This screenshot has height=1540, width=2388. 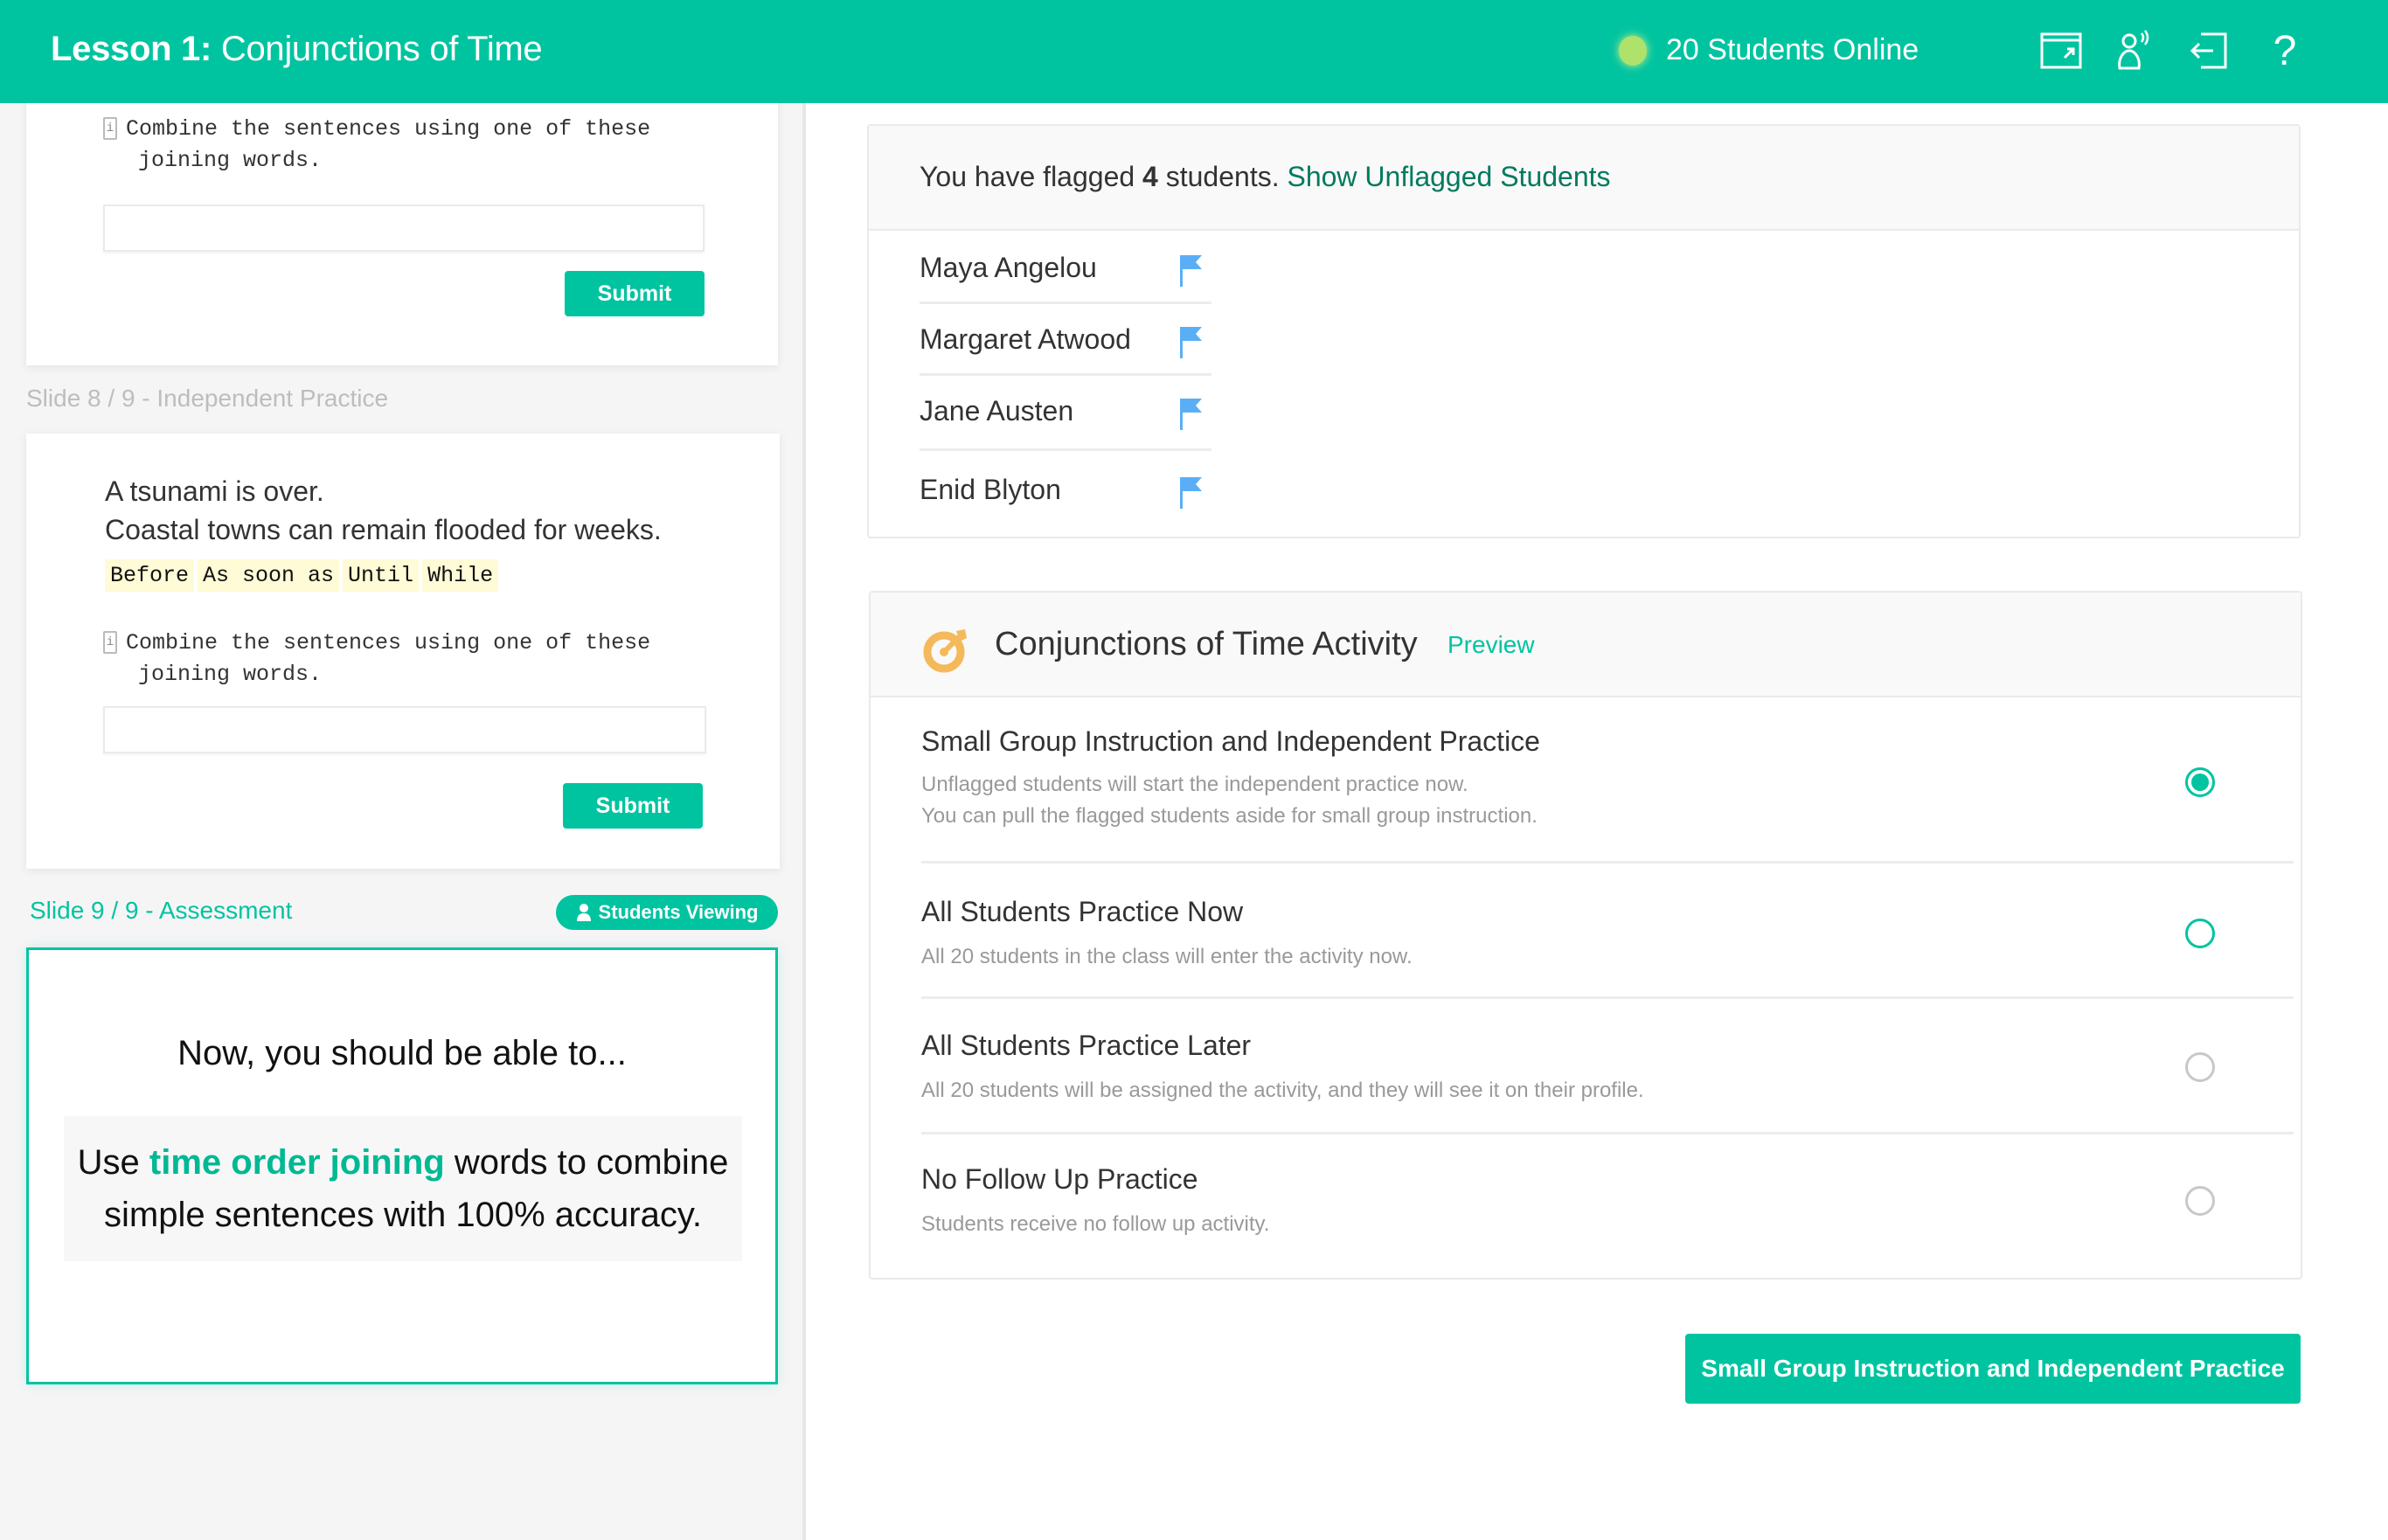 What do you see at coordinates (1059, 1179) in the screenshot?
I see `option-title: No Follow Up Practice` at bounding box center [1059, 1179].